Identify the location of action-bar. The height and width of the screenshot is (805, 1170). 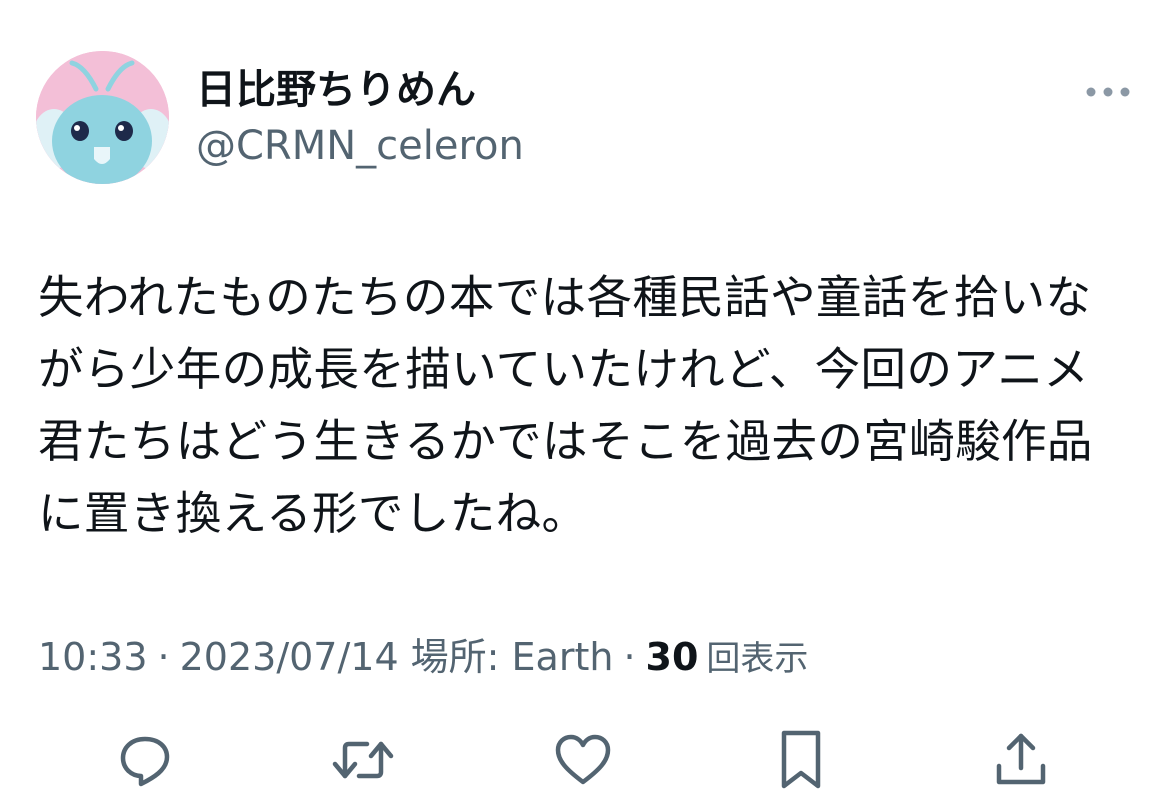
(585, 760).